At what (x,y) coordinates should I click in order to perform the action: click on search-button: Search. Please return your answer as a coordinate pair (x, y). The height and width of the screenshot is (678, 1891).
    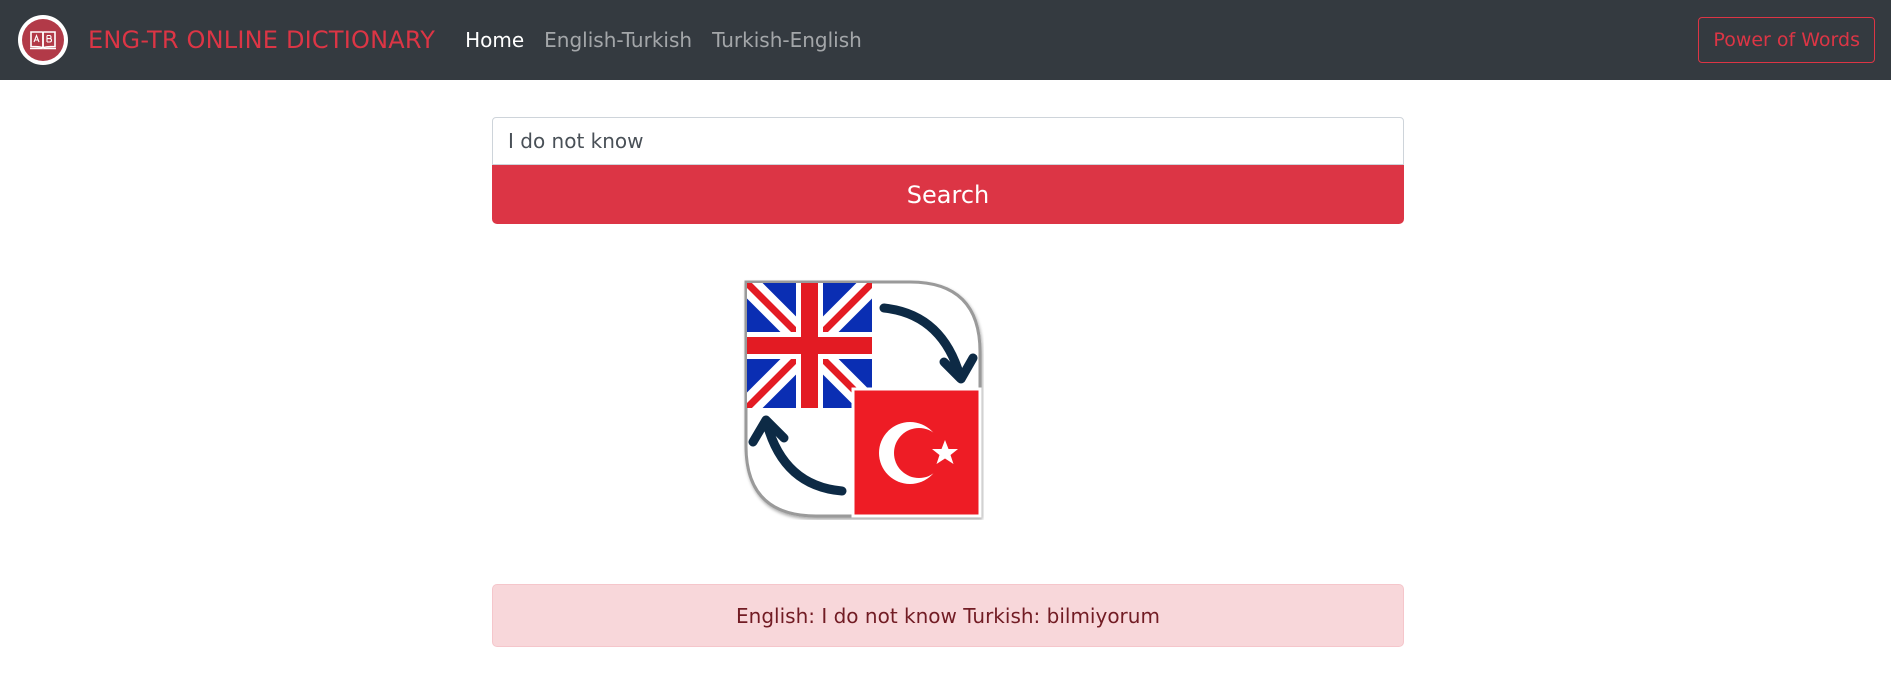
    Looking at the image, I should click on (948, 194).